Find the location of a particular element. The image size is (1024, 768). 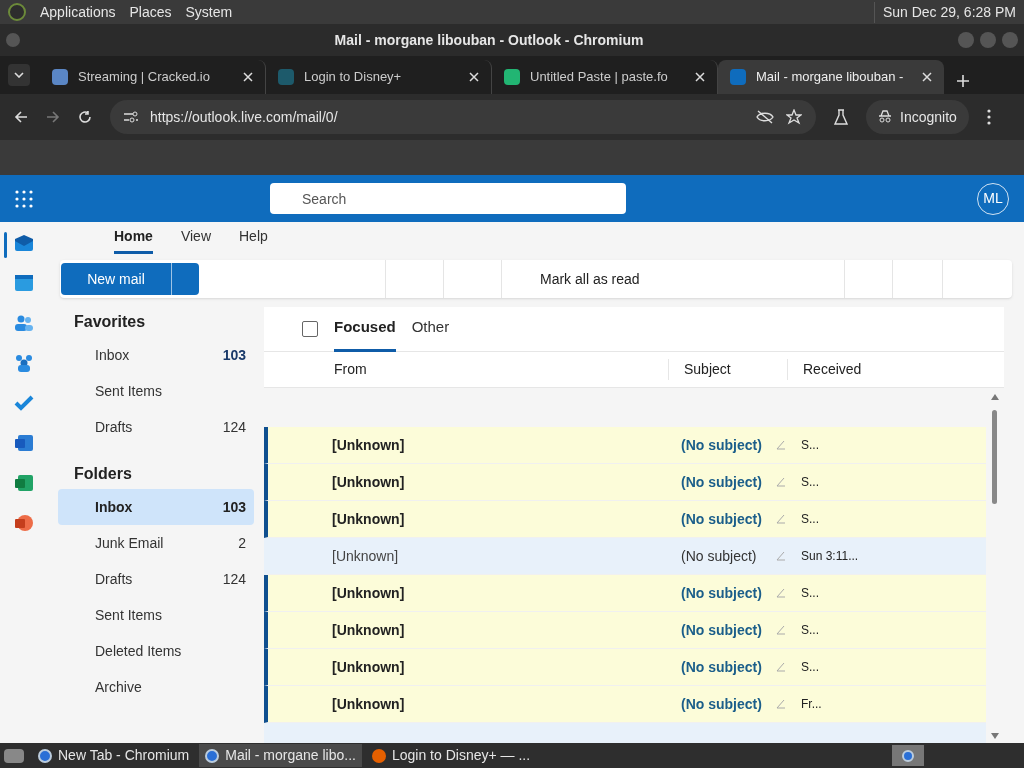

unread-count: 103 is located at coordinates (234, 507).